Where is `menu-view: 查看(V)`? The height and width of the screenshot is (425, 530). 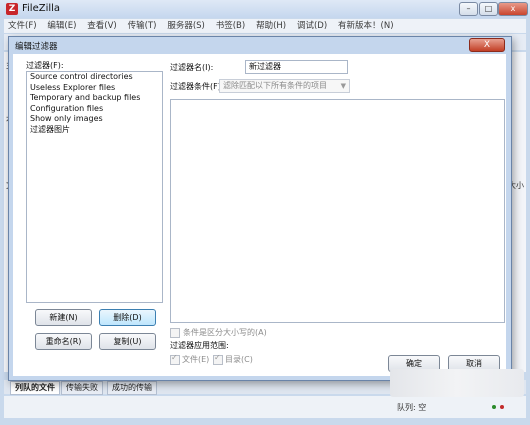
menu-view: 查看(V) is located at coordinates (101, 26).